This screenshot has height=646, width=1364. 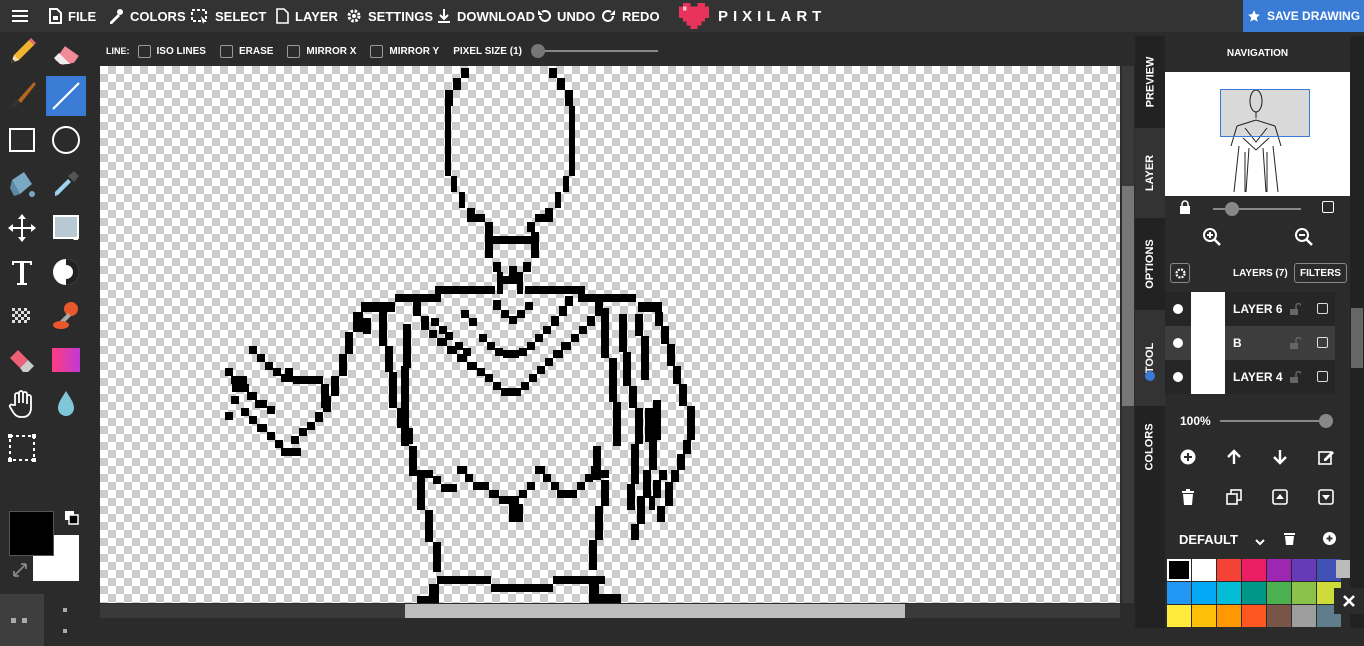 I want to click on pixel-size-slider-knob, so click(x=537, y=51).